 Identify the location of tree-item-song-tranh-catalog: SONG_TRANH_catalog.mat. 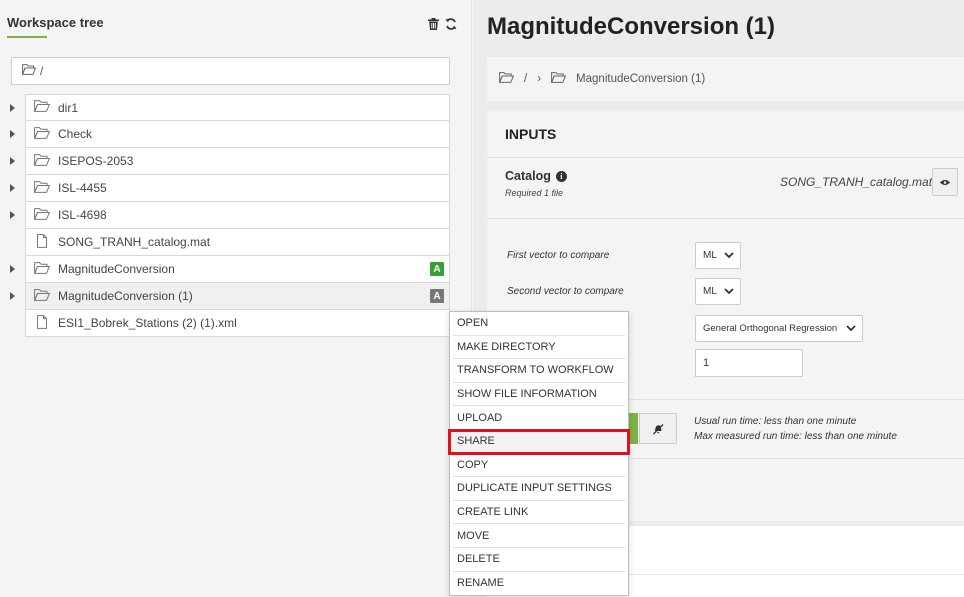
(237, 242).